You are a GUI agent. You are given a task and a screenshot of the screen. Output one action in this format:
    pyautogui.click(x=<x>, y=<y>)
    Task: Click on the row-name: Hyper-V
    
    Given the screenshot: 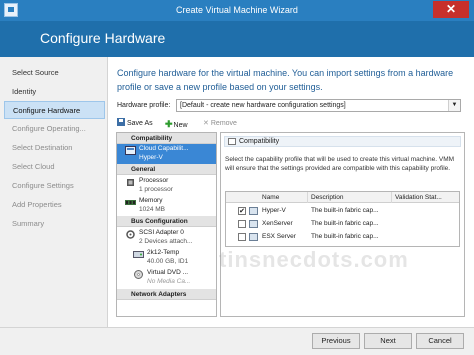 What is the action you would take?
    pyautogui.click(x=274, y=210)
    